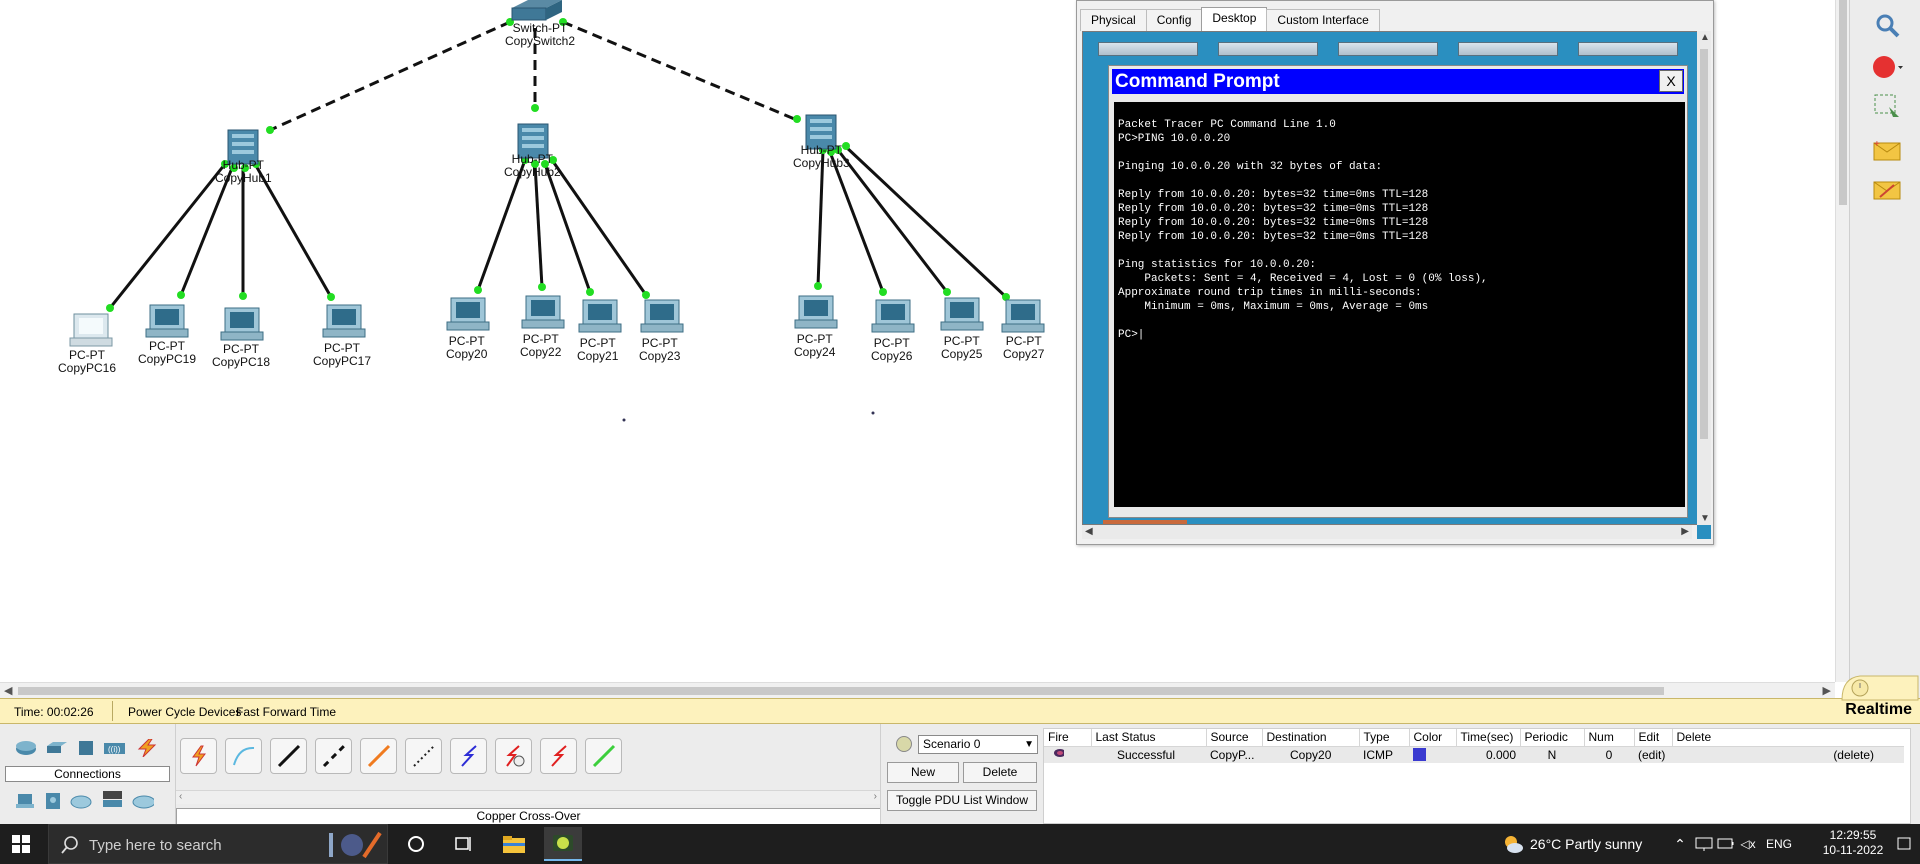  I want to click on link-hub2-pc22, so click(538, 225).